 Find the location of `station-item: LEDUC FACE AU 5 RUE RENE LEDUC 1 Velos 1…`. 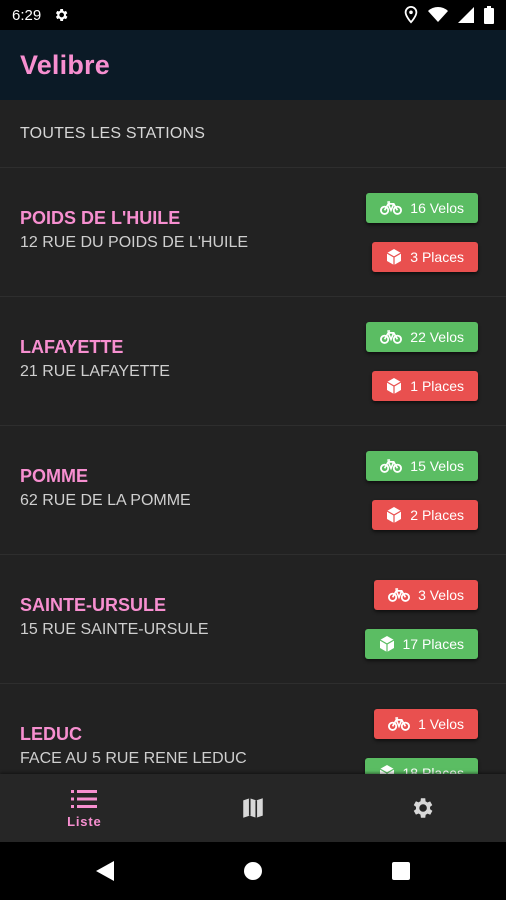

station-item: LEDUC FACE AU 5 RUE RENE LEDUC 1 Velos 1… is located at coordinates (253, 729).